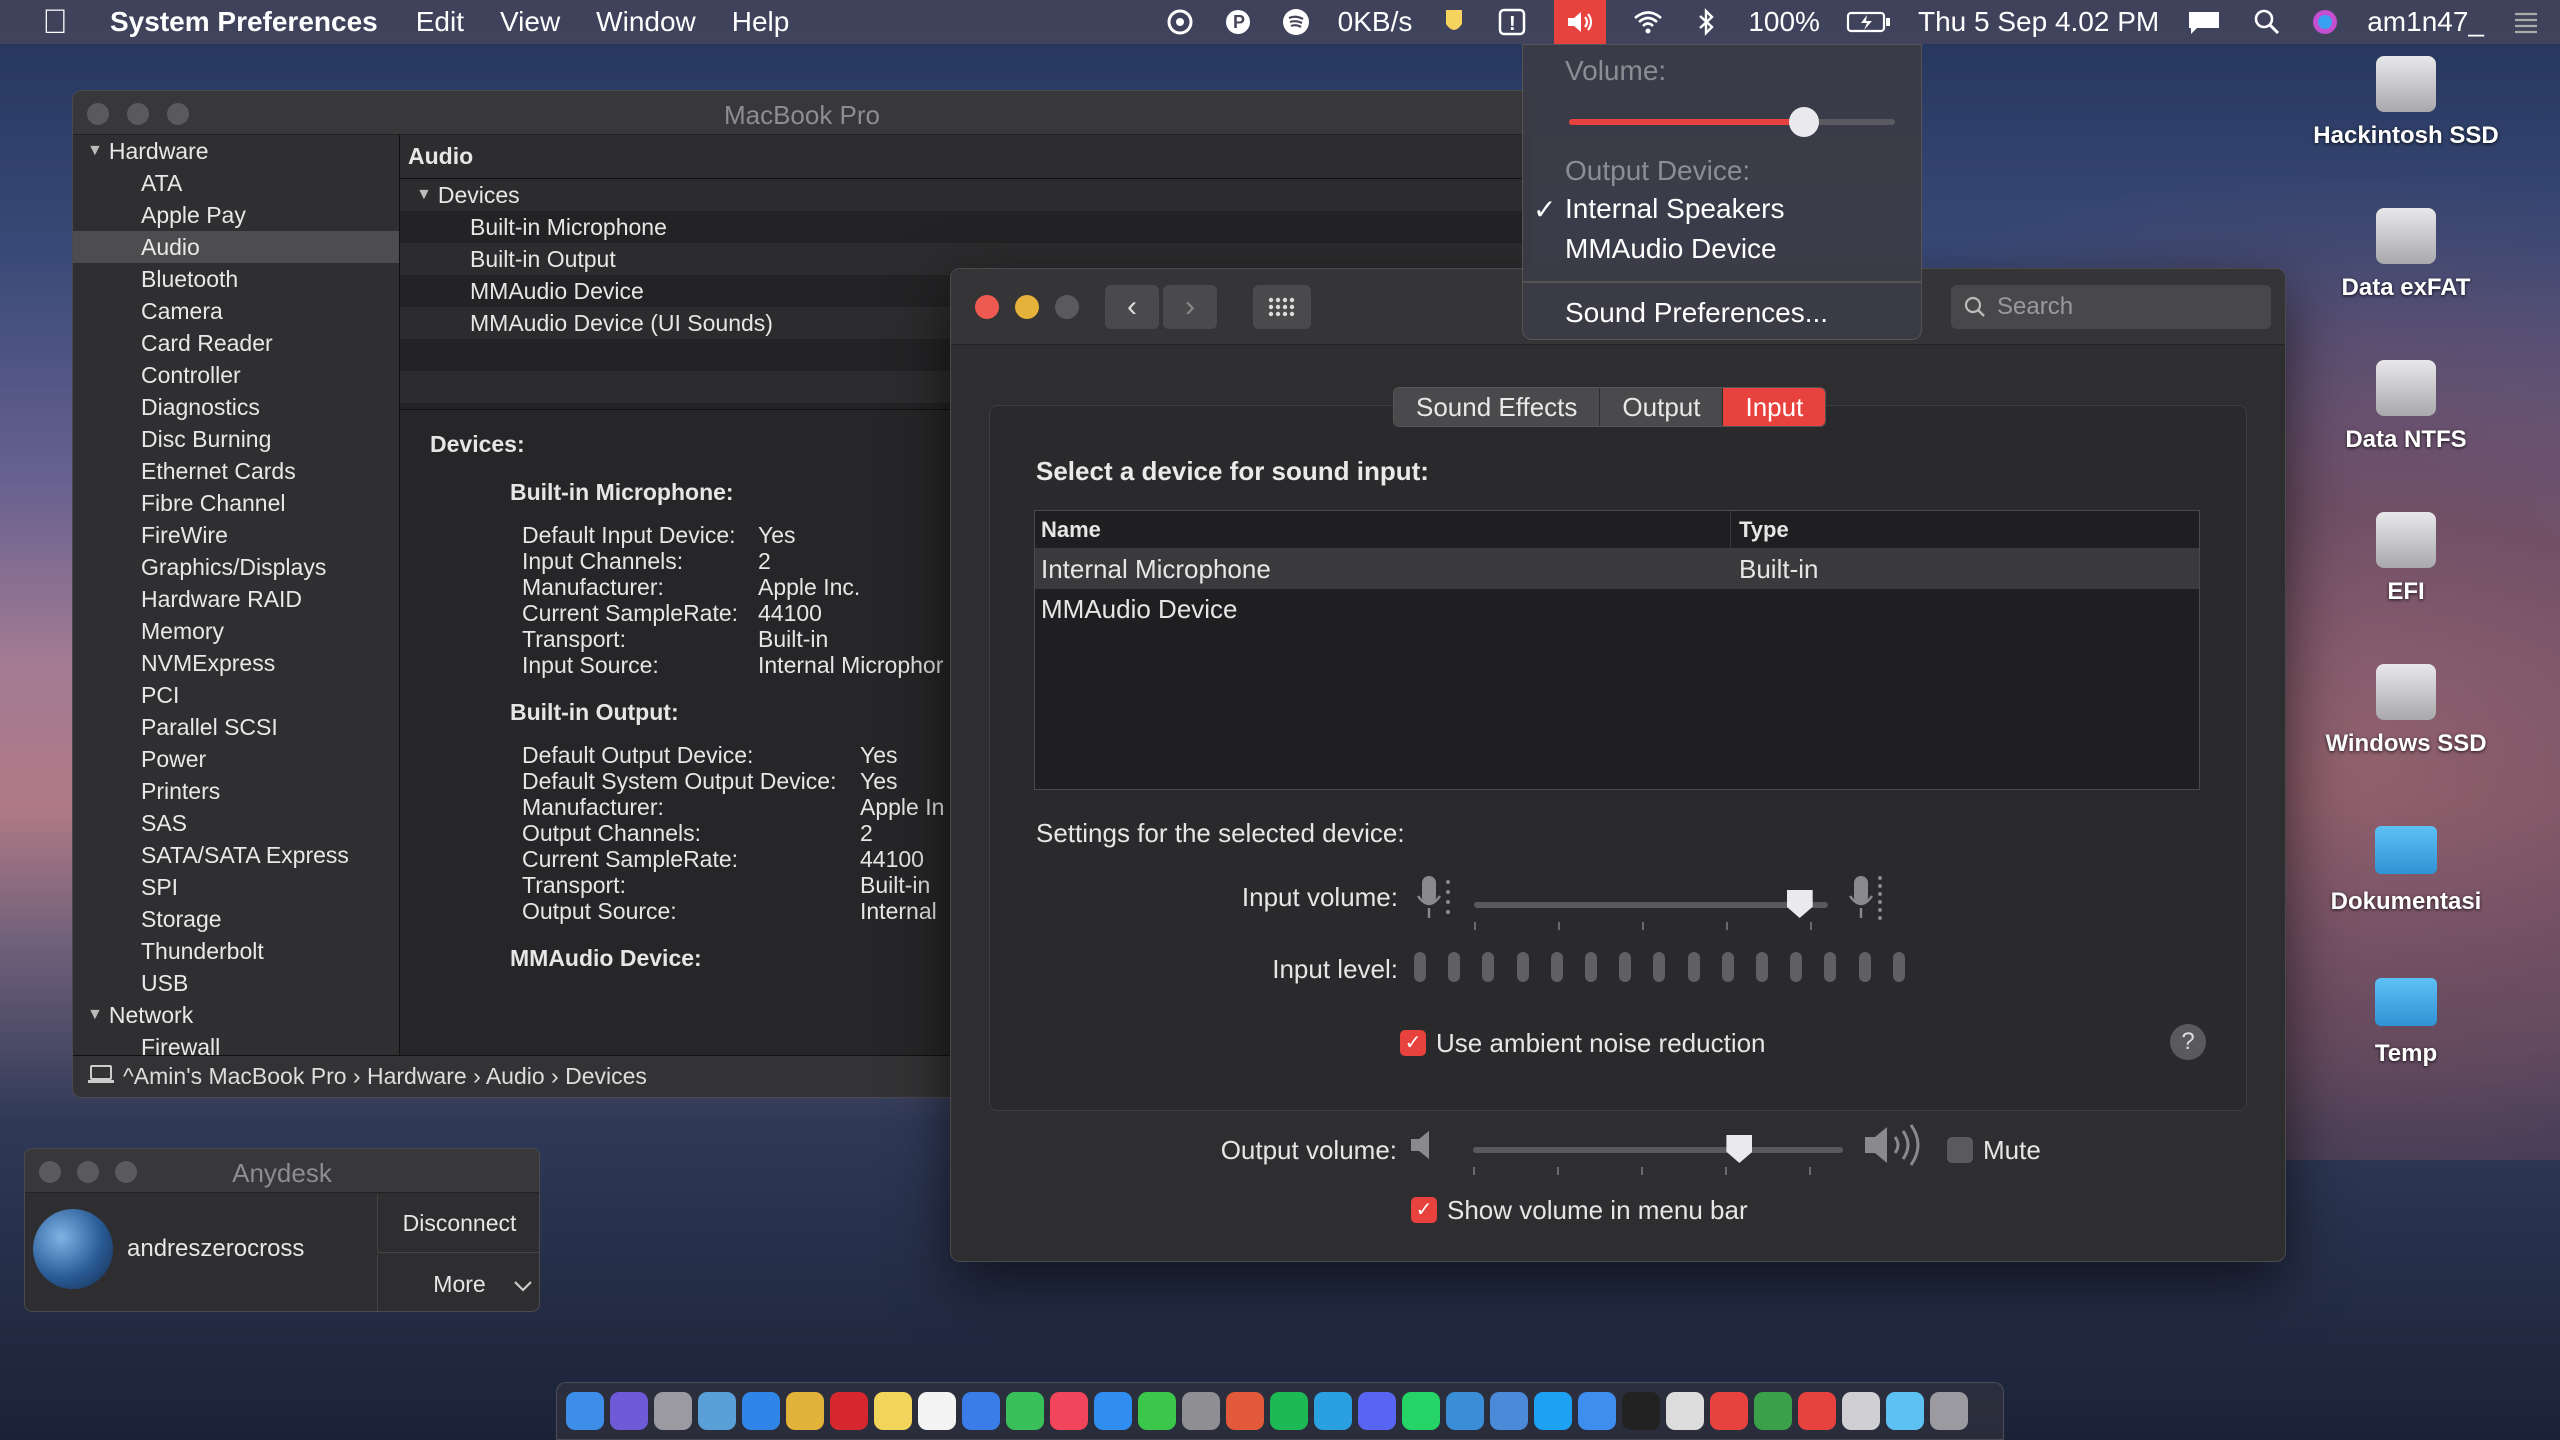  What do you see at coordinates (1454, 22) in the screenshot?
I see `shield-icon` at bounding box center [1454, 22].